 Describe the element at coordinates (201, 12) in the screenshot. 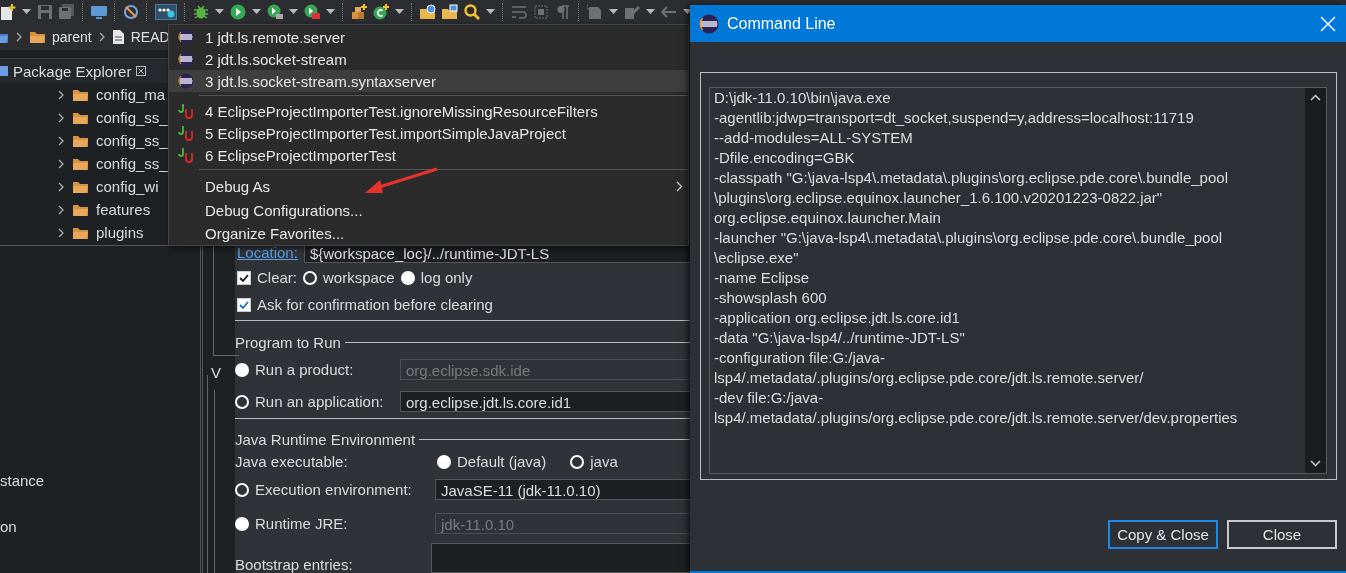

I see `debug-icon` at that location.